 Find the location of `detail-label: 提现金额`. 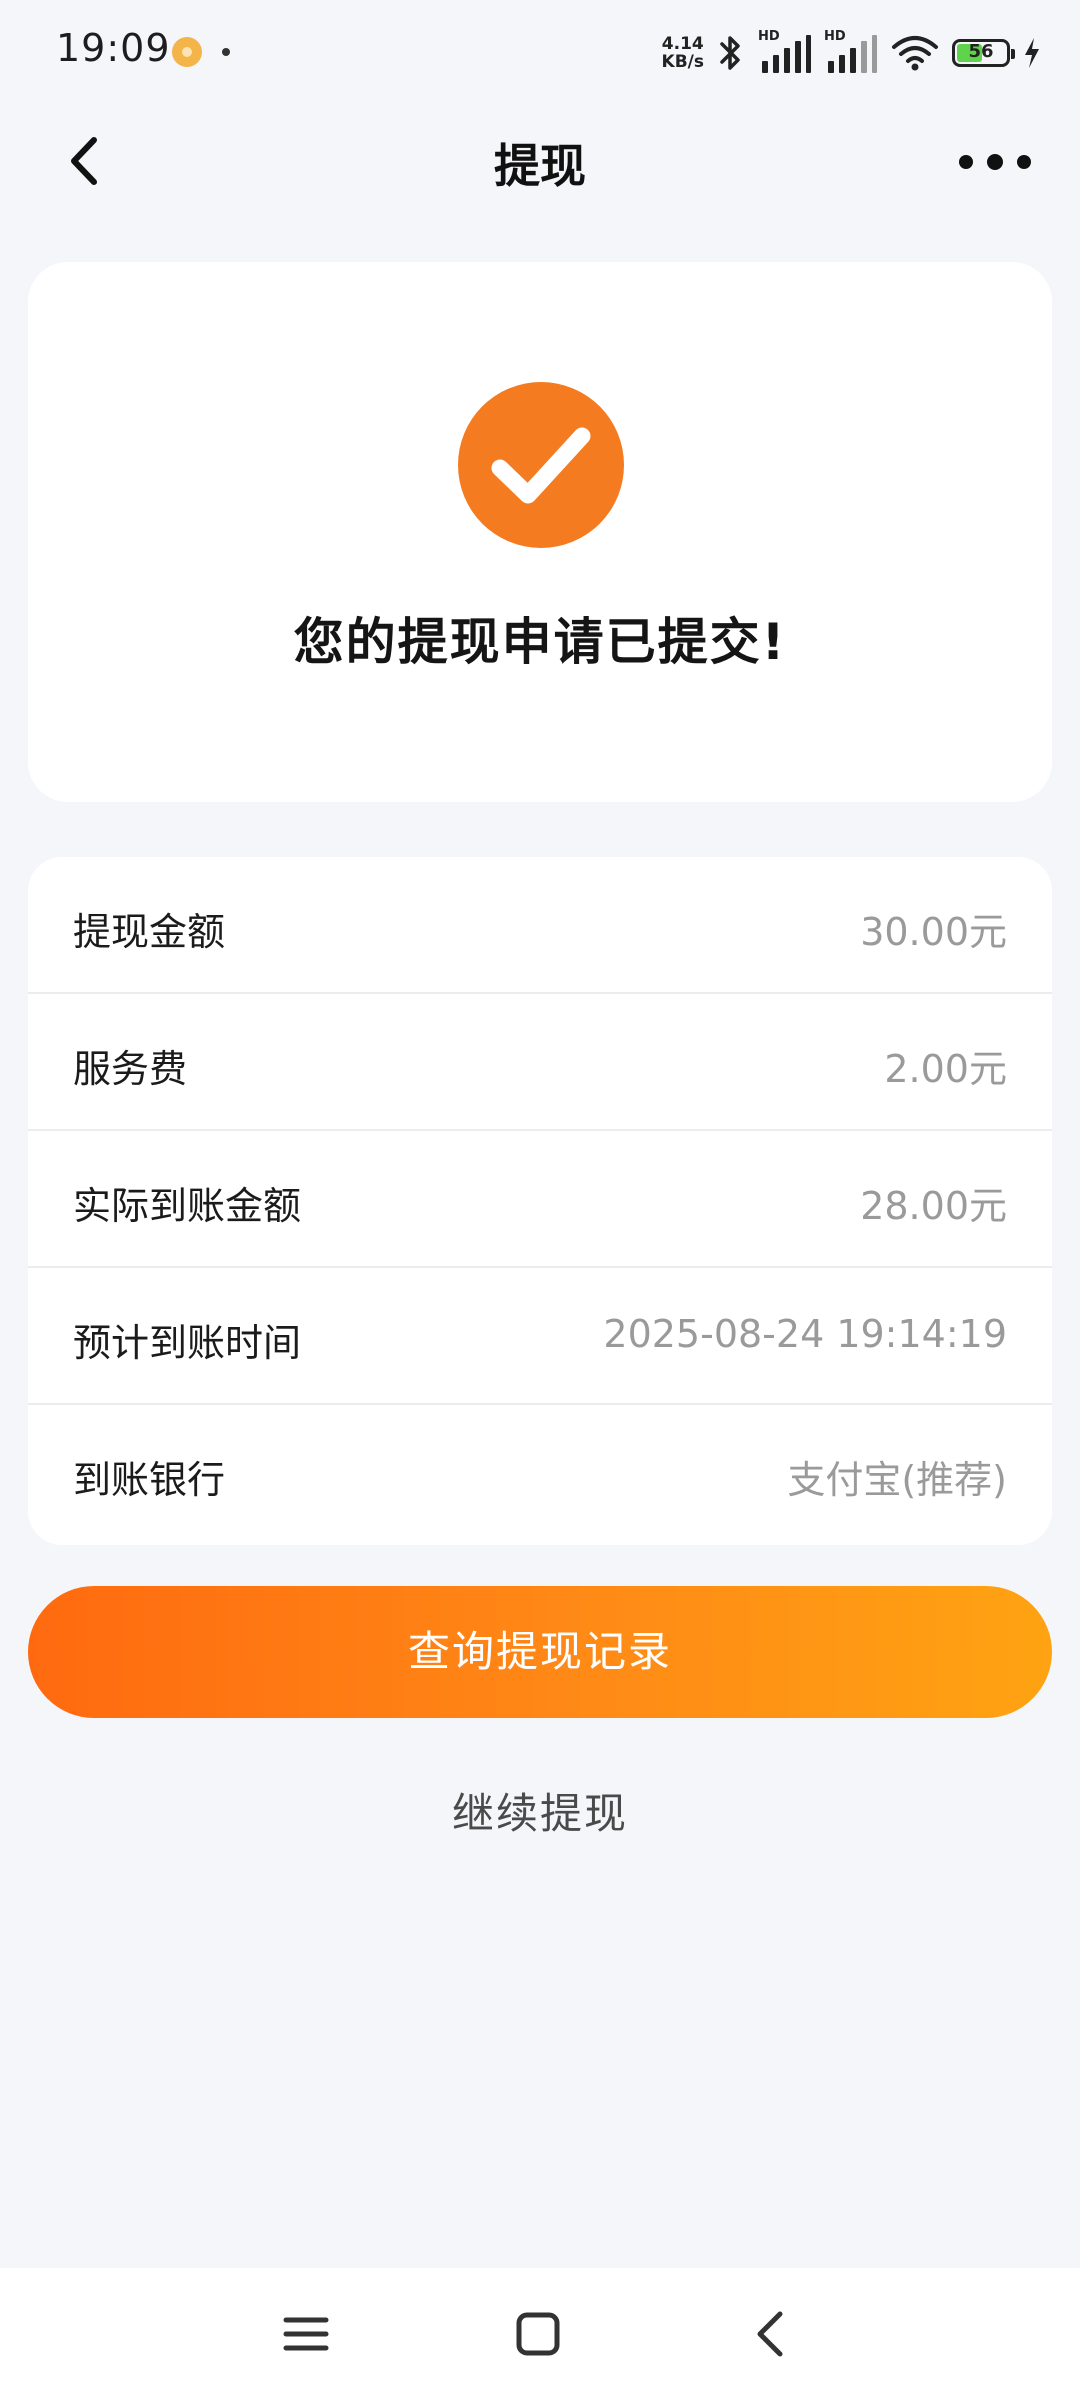

detail-label: 提现金额 is located at coordinates (149, 932).